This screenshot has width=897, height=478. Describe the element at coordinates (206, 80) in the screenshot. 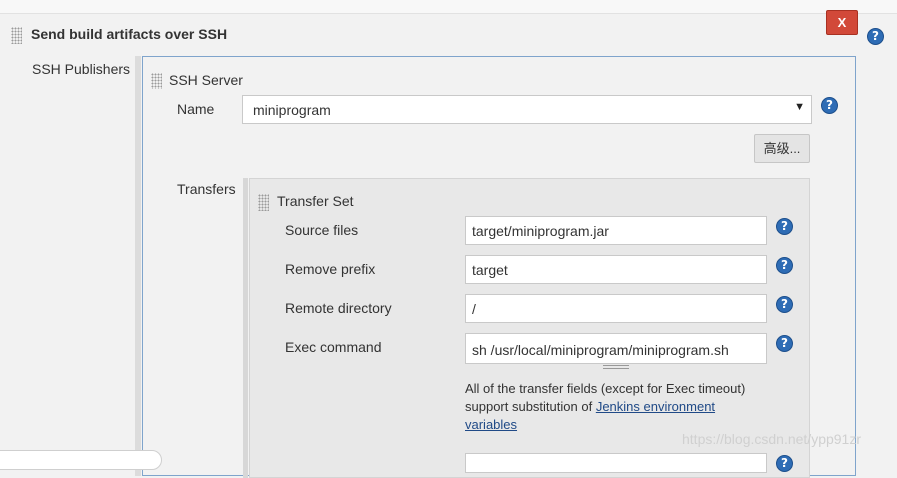

I see `ssh-server-heading: SSH Server` at that location.